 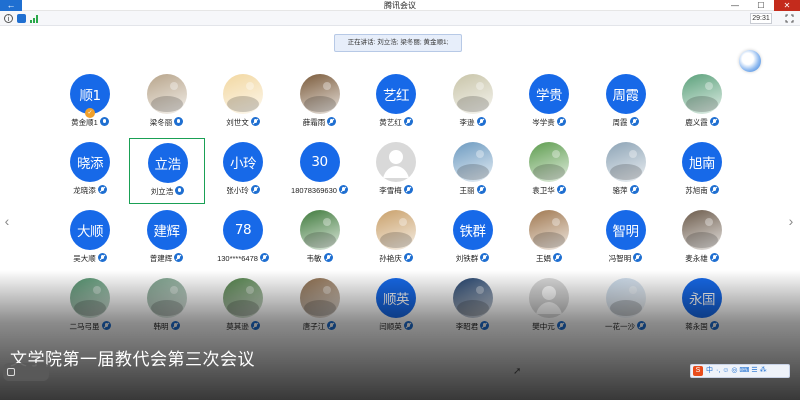 What do you see at coordinates (625, 230) in the screenshot?
I see `participant-avatar: 智明` at bounding box center [625, 230].